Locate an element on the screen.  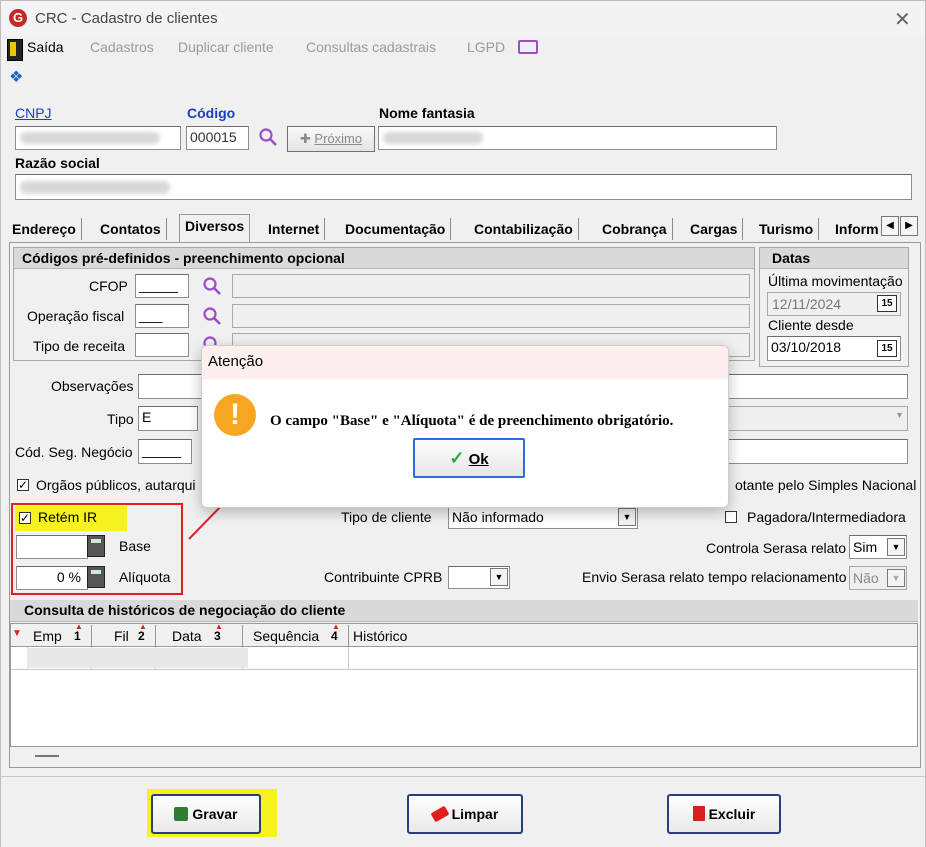
app-logo-icon: G is located at coordinates (18, 18).